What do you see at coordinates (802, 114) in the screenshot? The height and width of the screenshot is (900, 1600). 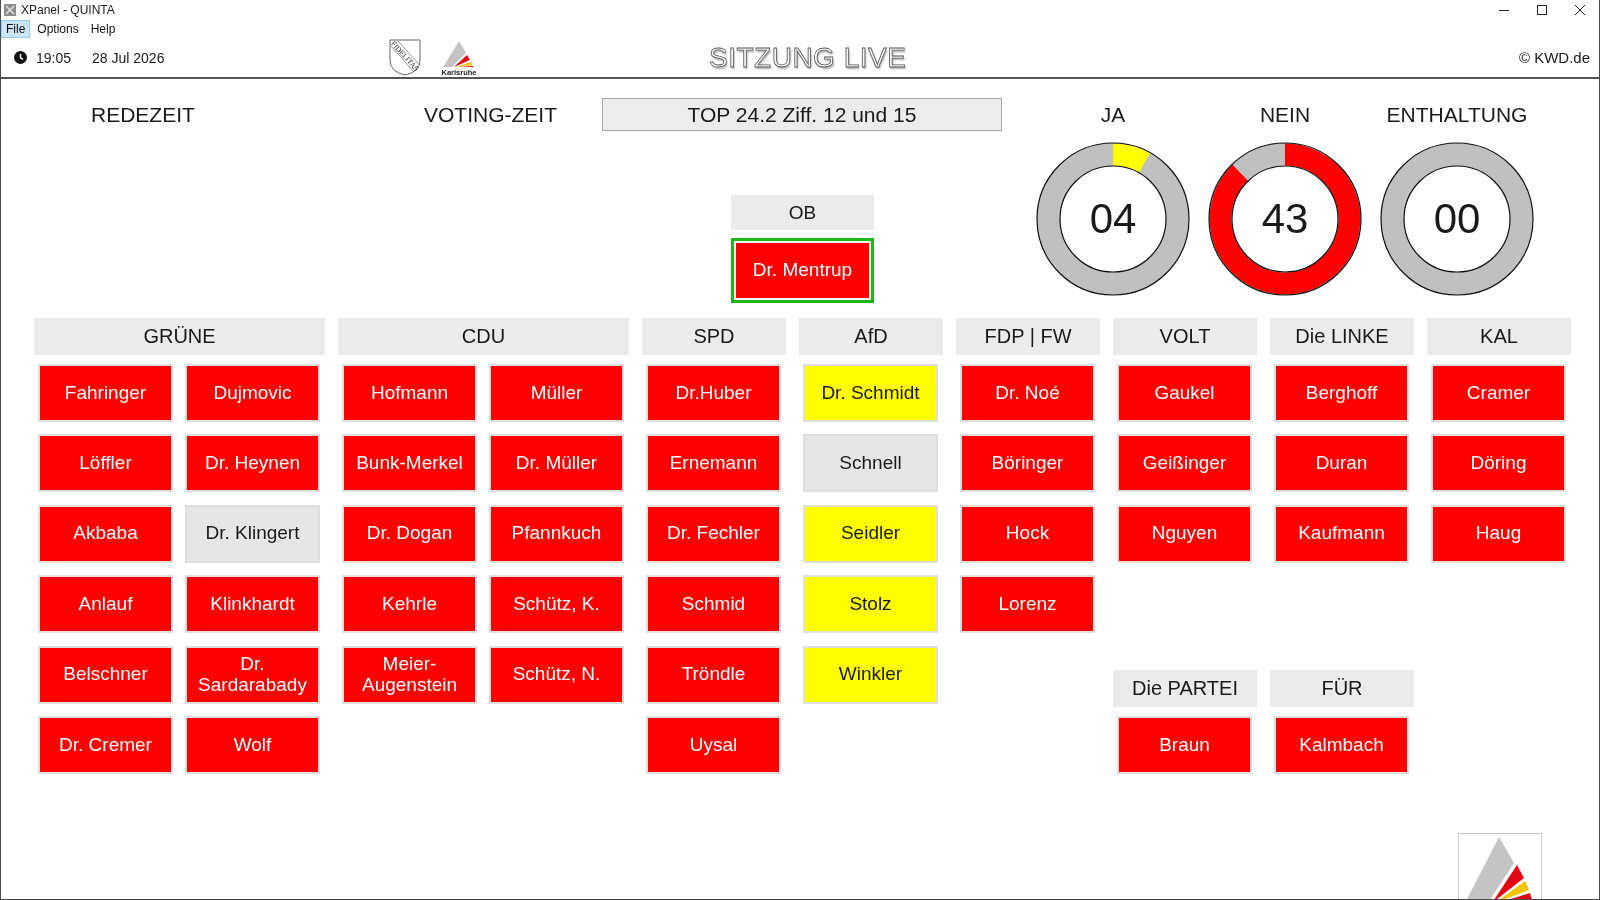 I see `agenda-item-banner: TOP 24.2 Ziff. 12 und 15` at bounding box center [802, 114].